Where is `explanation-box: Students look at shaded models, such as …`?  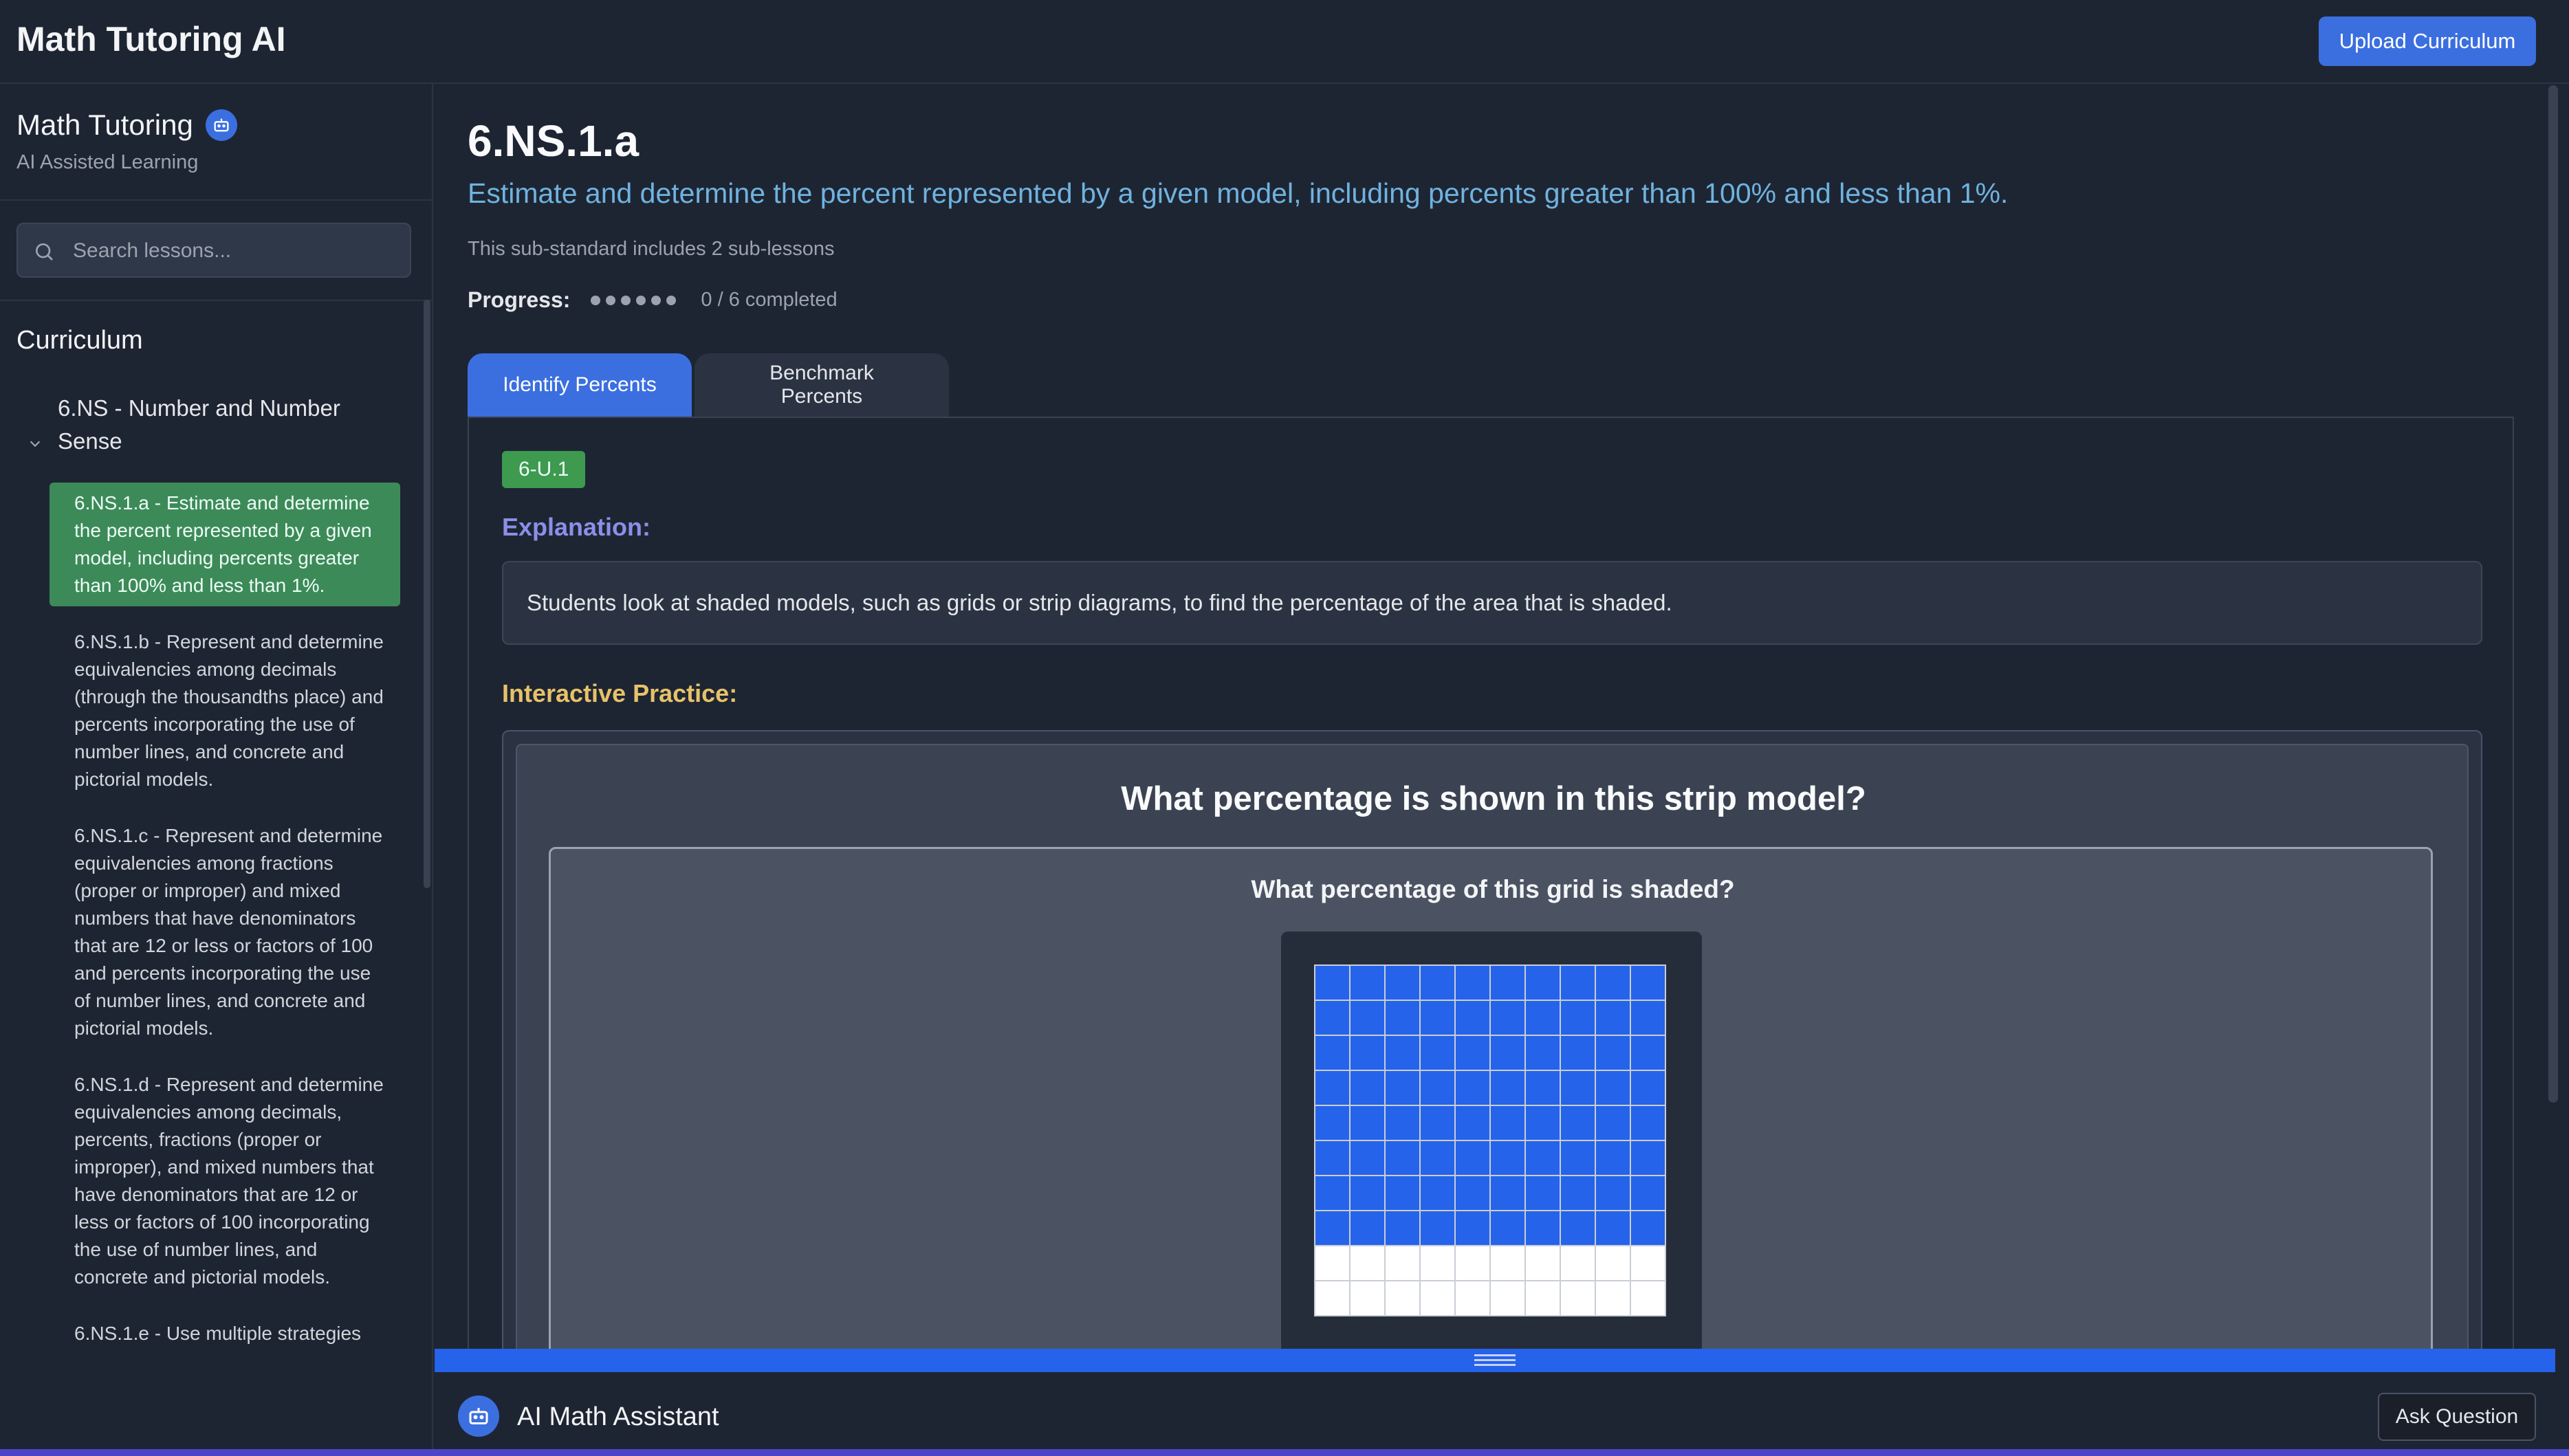 explanation-box: Students look at shaded models, such as … is located at coordinates (1492, 603).